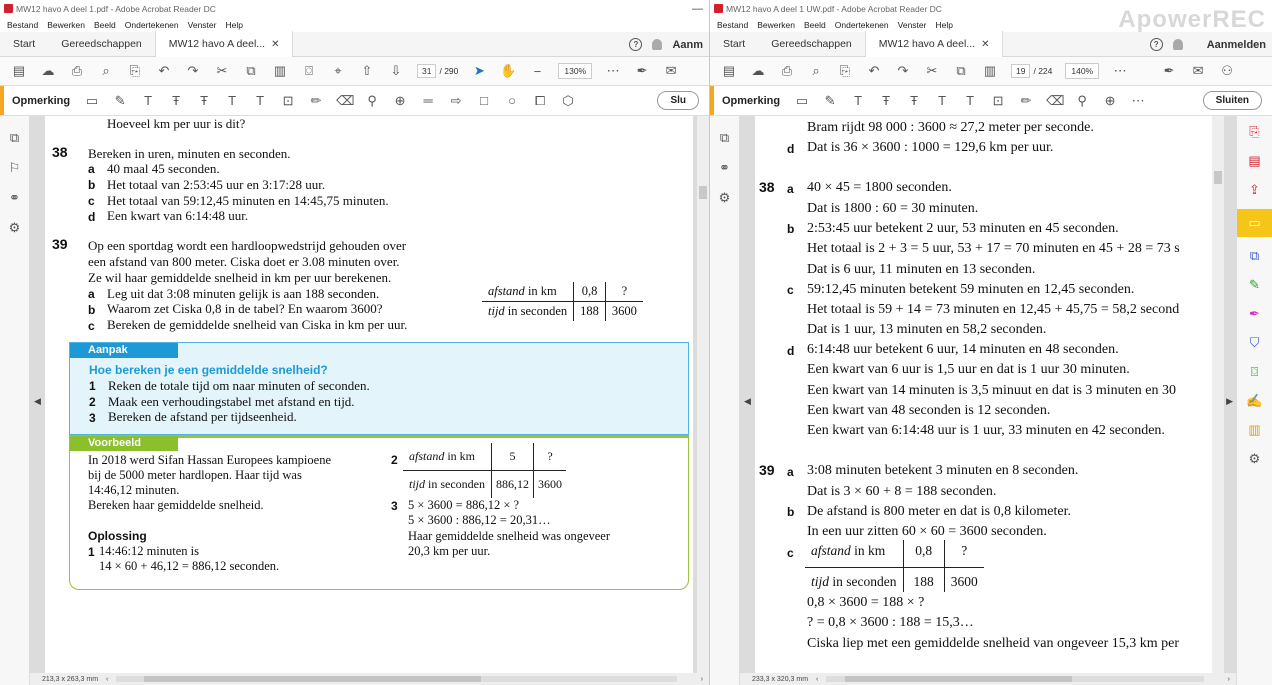 The height and width of the screenshot is (685, 1272). Describe the element at coordinates (428, 100) in the screenshot. I see `line-icon: ═` at that location.